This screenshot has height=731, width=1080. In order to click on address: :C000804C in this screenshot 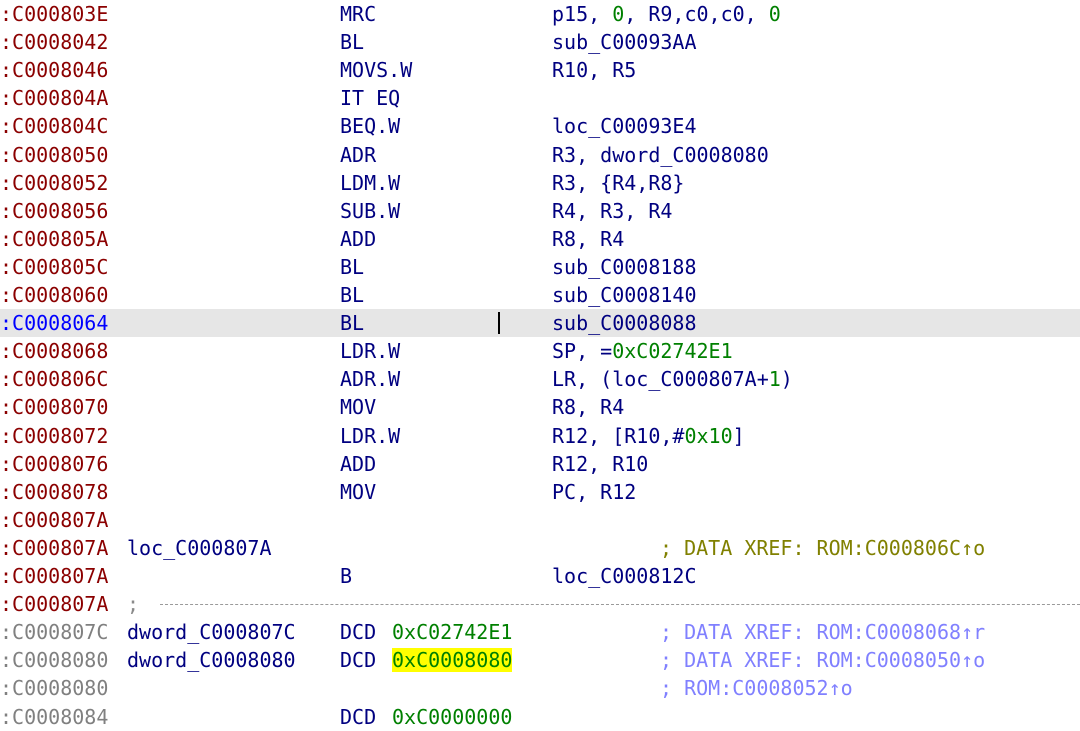, I will do `click(54, 126)`.